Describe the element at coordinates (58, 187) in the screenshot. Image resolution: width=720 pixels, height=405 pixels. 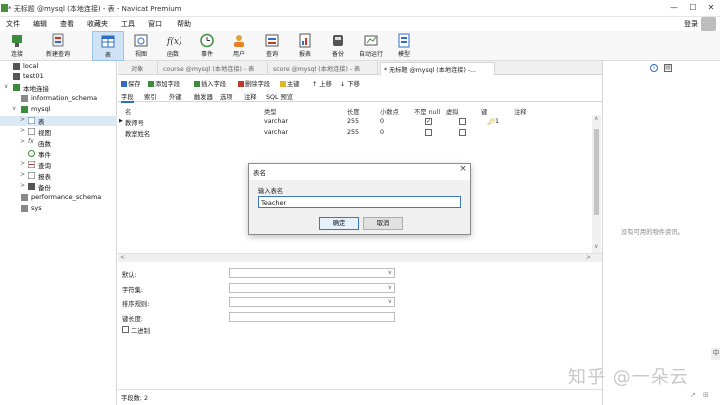
I see `tree-item-backups: > 备份` at that location.